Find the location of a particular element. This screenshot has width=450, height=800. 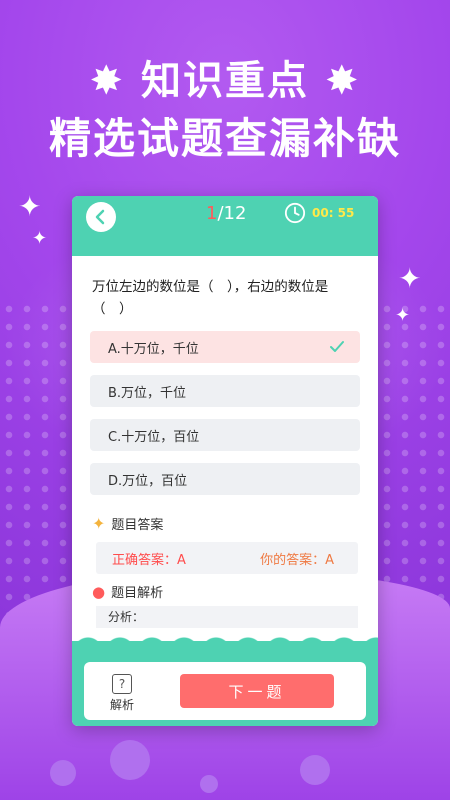

answer-section-header: ✦ 题目答案 is located at coordinates (128, 523).